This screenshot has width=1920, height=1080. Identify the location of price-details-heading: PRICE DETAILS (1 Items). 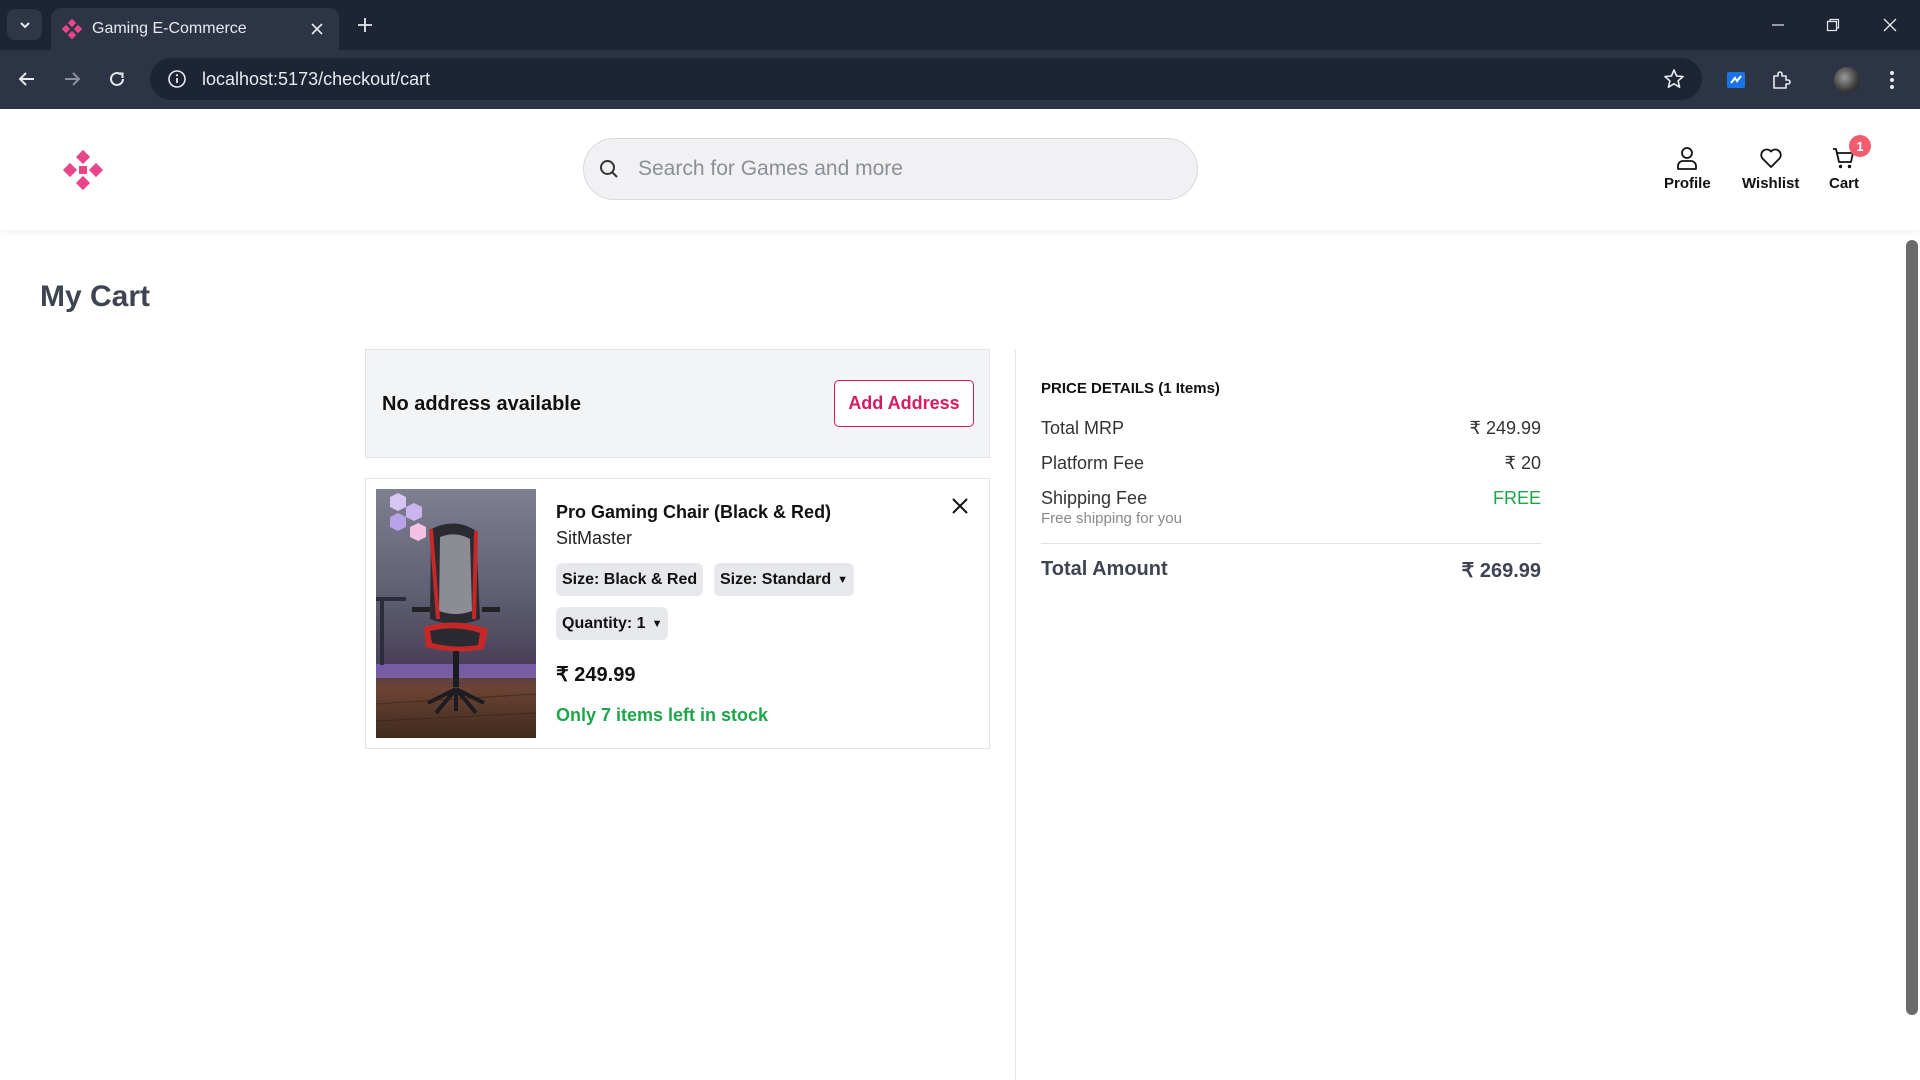
(1130, 388).